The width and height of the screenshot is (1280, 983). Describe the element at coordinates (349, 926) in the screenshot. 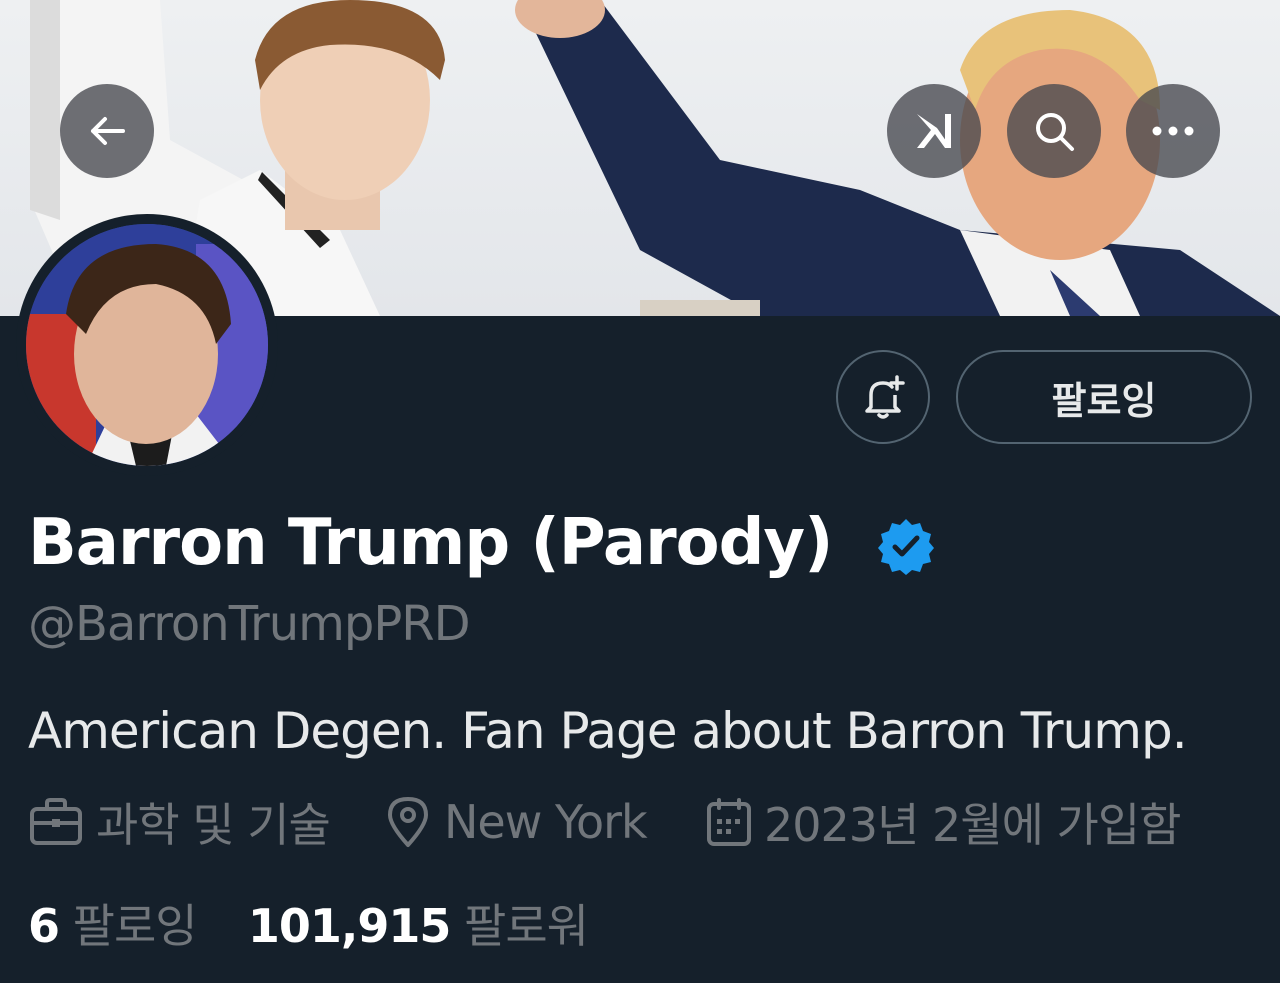

I see `followers-count: 101,915` at that location.